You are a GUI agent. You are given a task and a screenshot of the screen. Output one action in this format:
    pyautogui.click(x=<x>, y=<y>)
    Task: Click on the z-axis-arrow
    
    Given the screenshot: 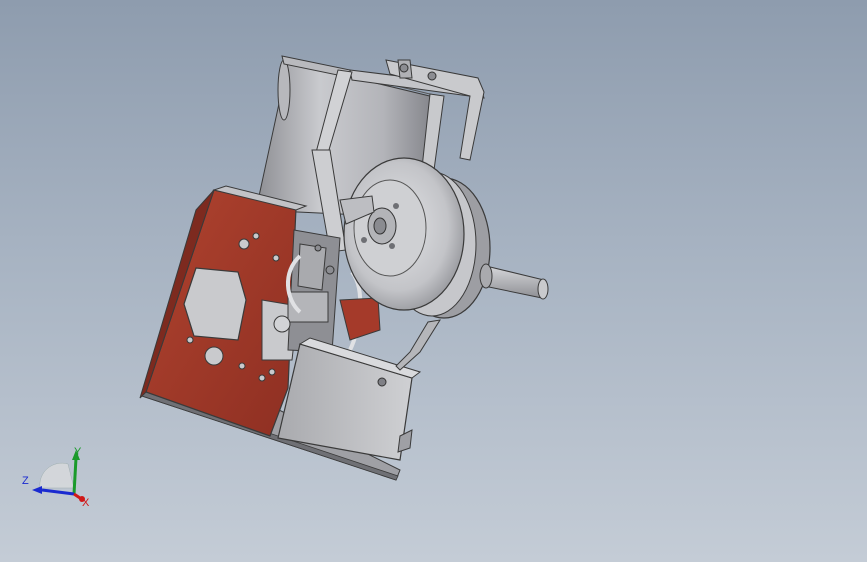 What is the action you would take?
    pyautogui.click(x=58, y=492)
    